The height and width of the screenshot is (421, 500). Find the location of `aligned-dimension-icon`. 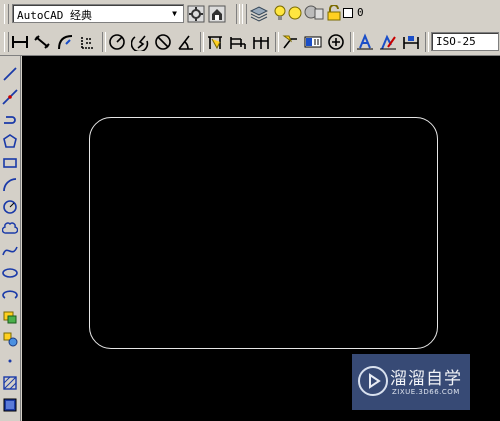

aligned-dimension-icon is located at coordinates (42, 42).